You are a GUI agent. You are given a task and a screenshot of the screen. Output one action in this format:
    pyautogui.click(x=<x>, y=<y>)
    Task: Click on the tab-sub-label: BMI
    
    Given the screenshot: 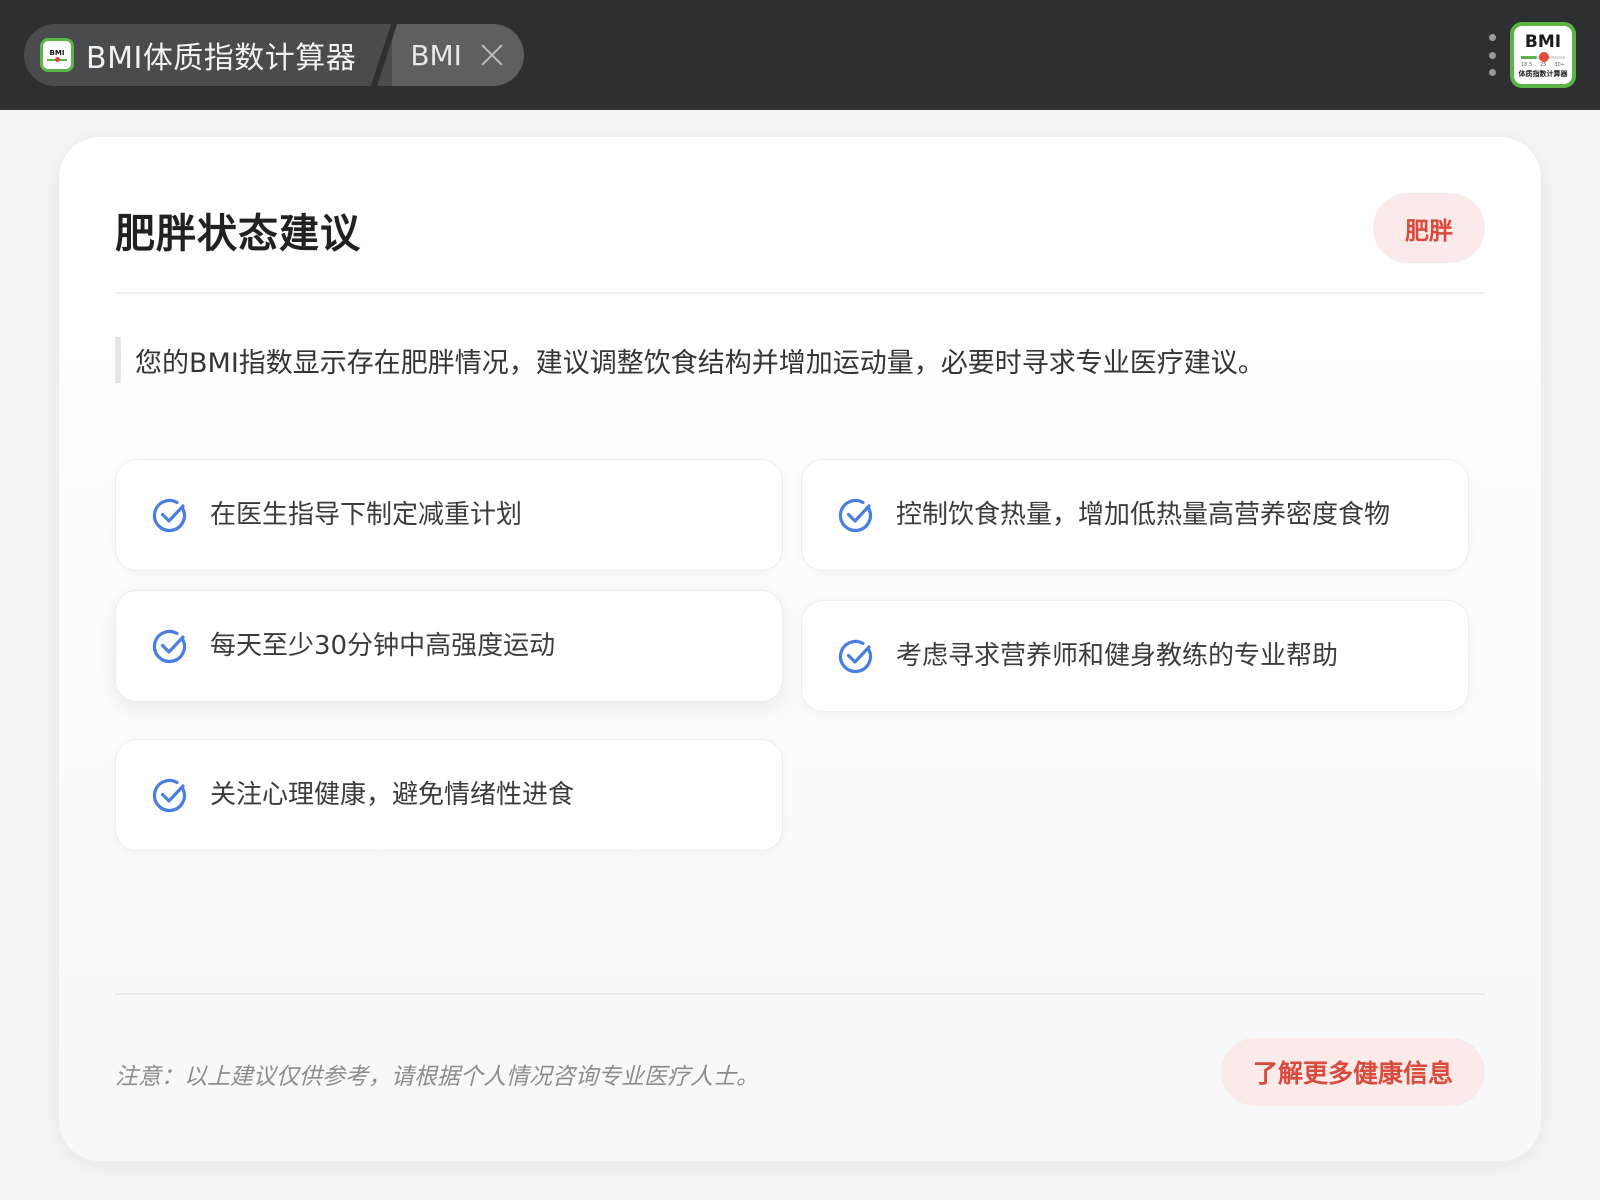 What is the action you would take?
    pyautogui.click(x=436, y=55)
    